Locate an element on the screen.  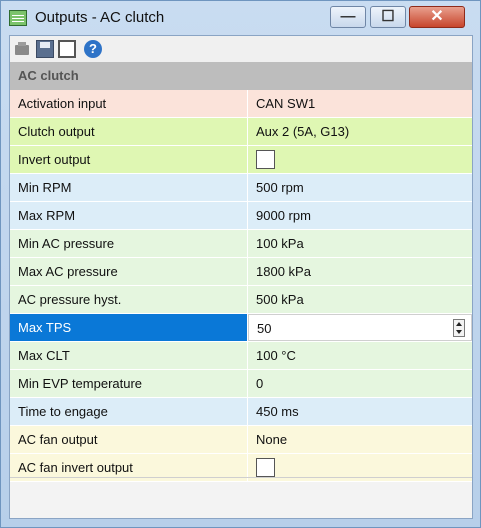
row-value: 500 rpm is located at coordinates (360, 187).